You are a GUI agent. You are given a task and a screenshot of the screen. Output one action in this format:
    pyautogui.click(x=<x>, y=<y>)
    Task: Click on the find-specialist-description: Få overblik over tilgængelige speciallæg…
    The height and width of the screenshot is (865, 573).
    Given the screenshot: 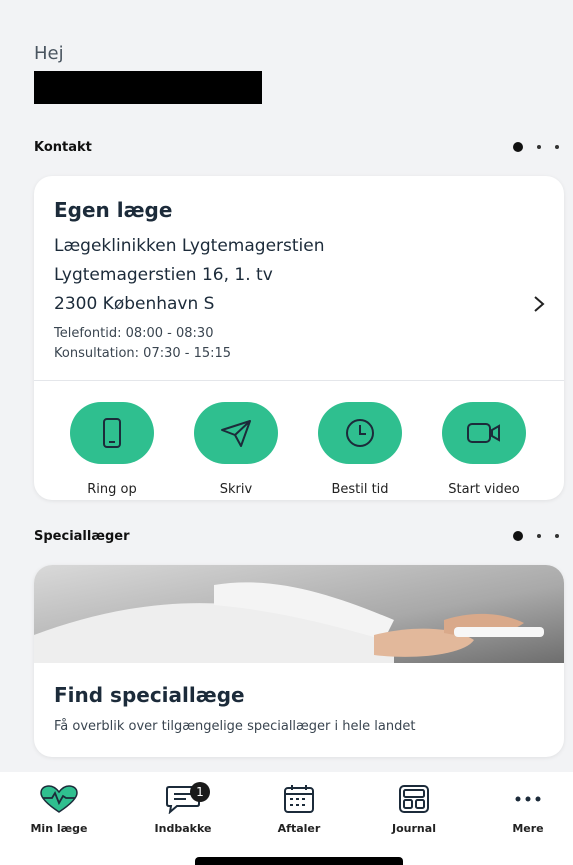 What is the action you would take?
    pyautogui.click(x=235, y=726)
    